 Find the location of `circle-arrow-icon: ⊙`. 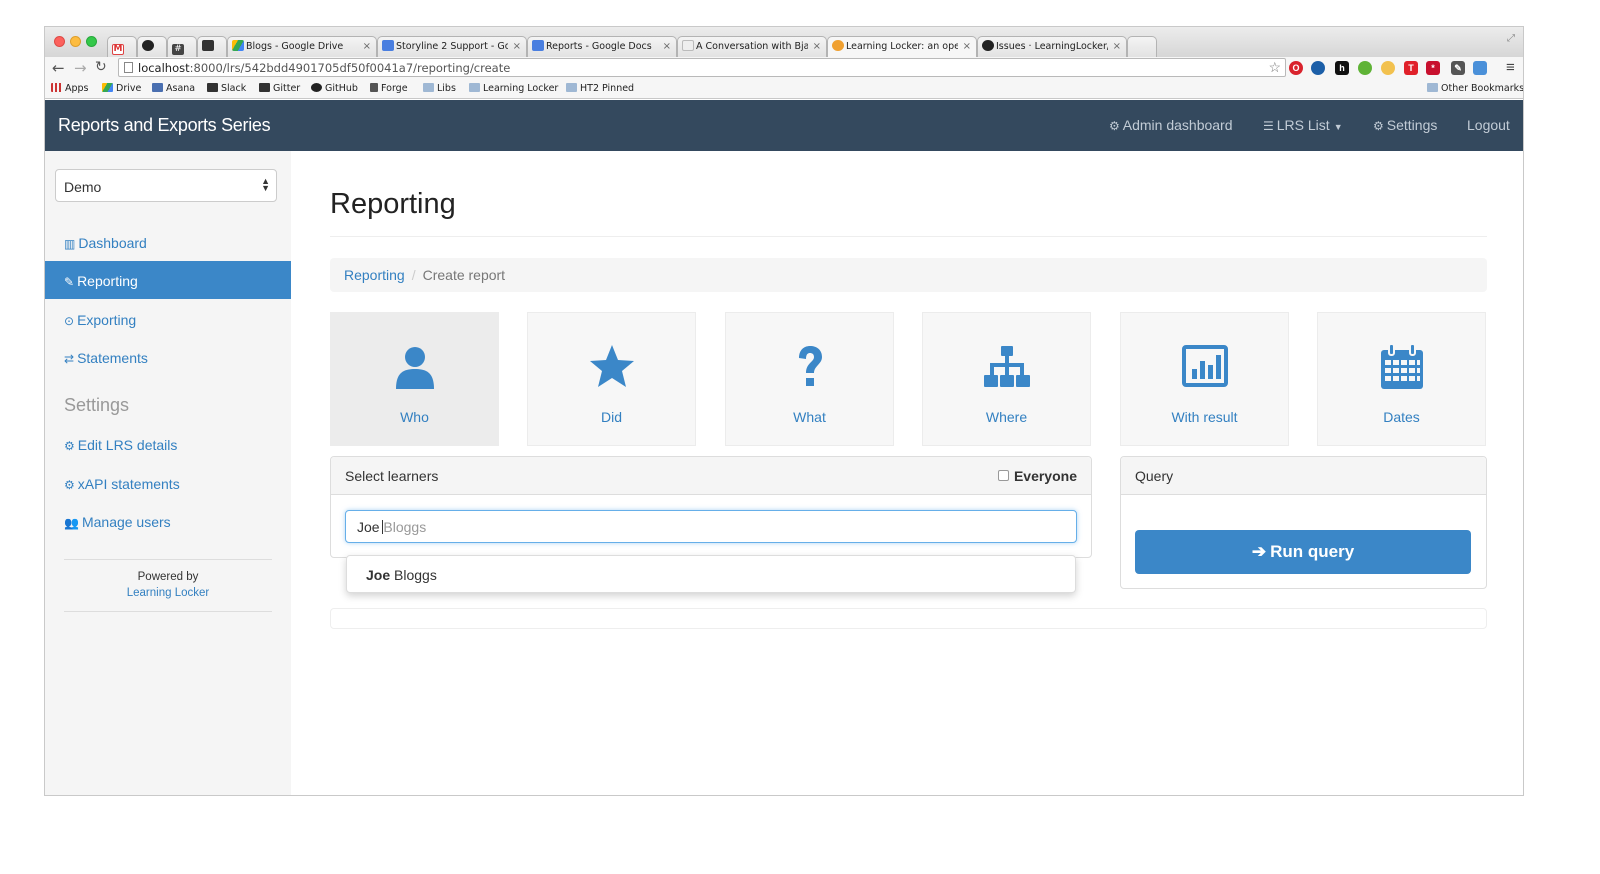

circle-arrow-icon: ⊙ is located at coordinates (69, 321).